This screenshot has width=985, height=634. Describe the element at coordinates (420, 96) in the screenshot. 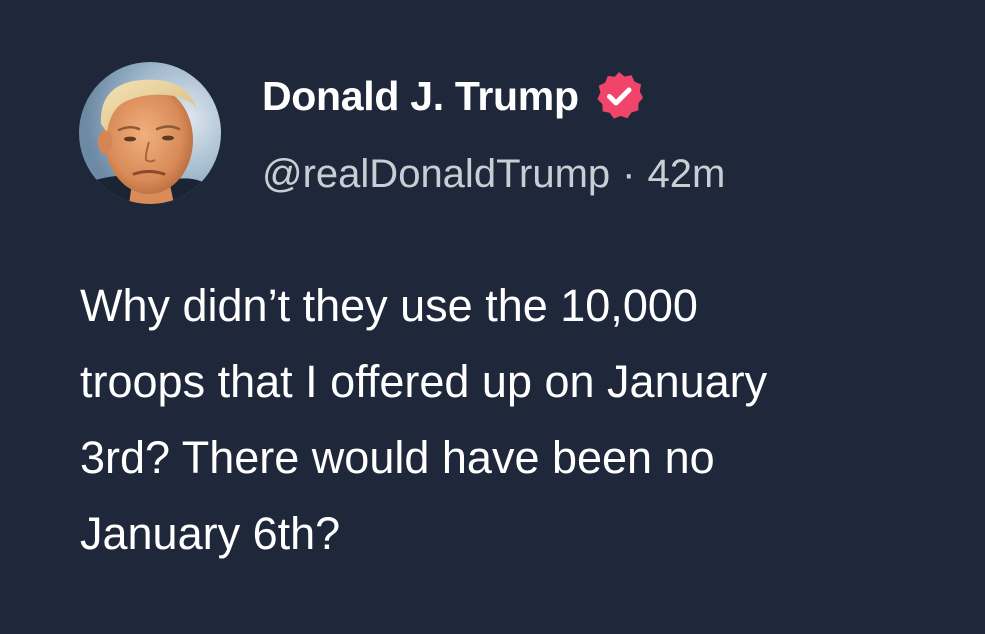

I see `display-name: Donald J. Trump` at that location.